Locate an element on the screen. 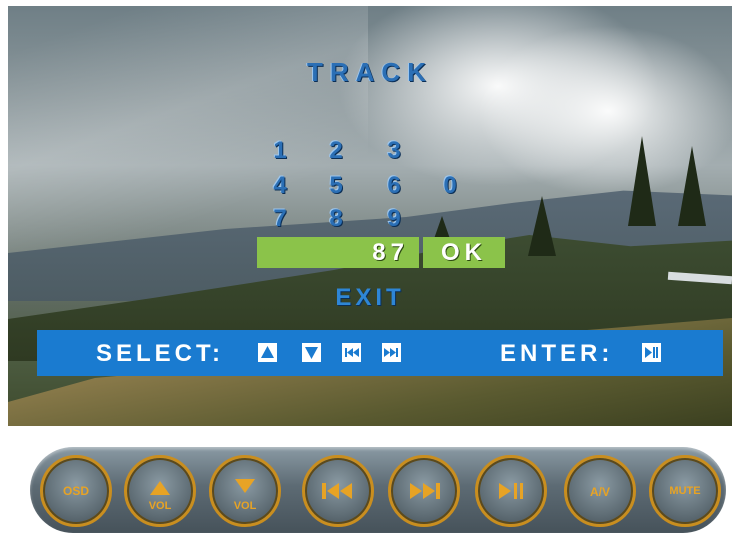  key-6: 6 is located at coordinates (394, 186).